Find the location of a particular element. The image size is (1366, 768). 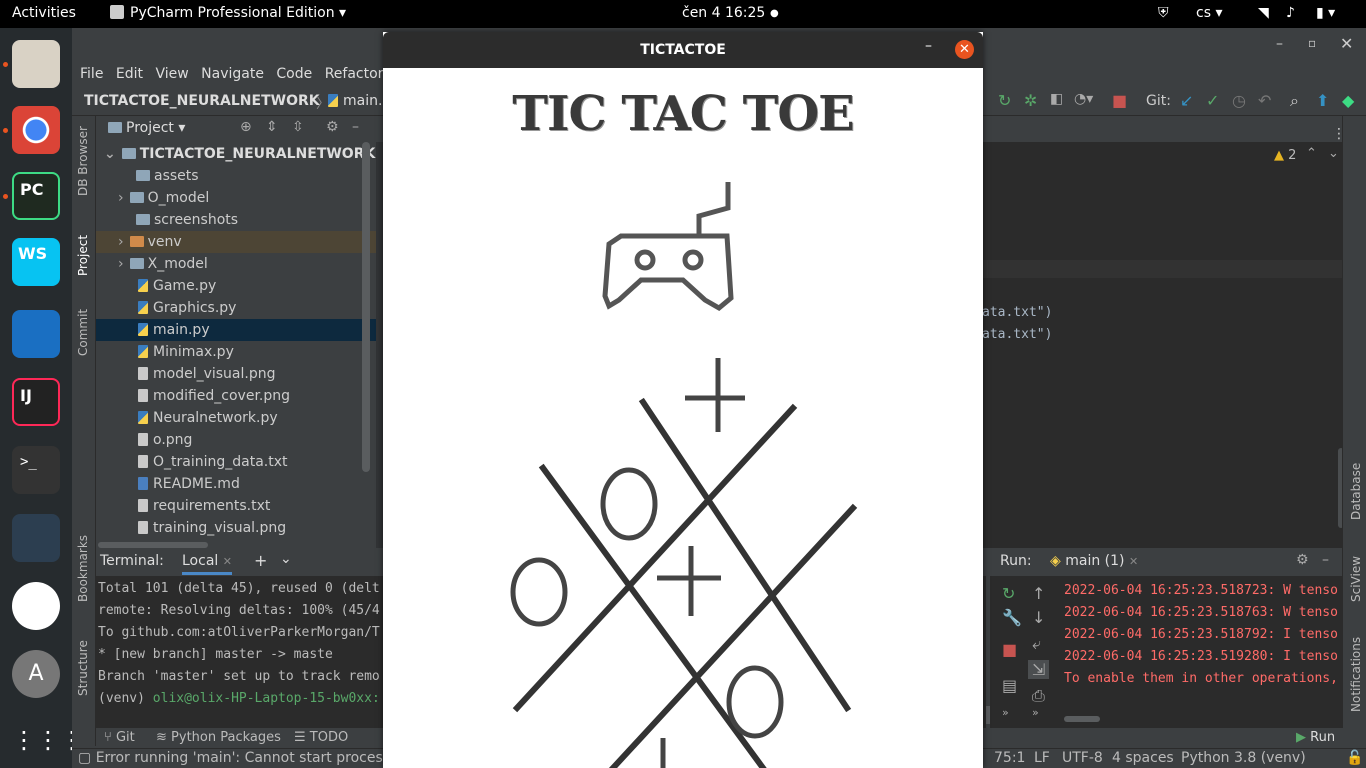

files-icon is located at coordinates (36, 64).